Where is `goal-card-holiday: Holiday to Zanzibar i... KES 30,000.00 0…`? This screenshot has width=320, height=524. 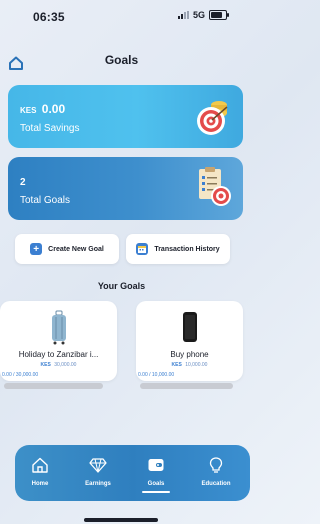 goal-card-holiday: Holiday to Zanzibar i... KES 30,000.00 0… is located at coordinates (58, 345).